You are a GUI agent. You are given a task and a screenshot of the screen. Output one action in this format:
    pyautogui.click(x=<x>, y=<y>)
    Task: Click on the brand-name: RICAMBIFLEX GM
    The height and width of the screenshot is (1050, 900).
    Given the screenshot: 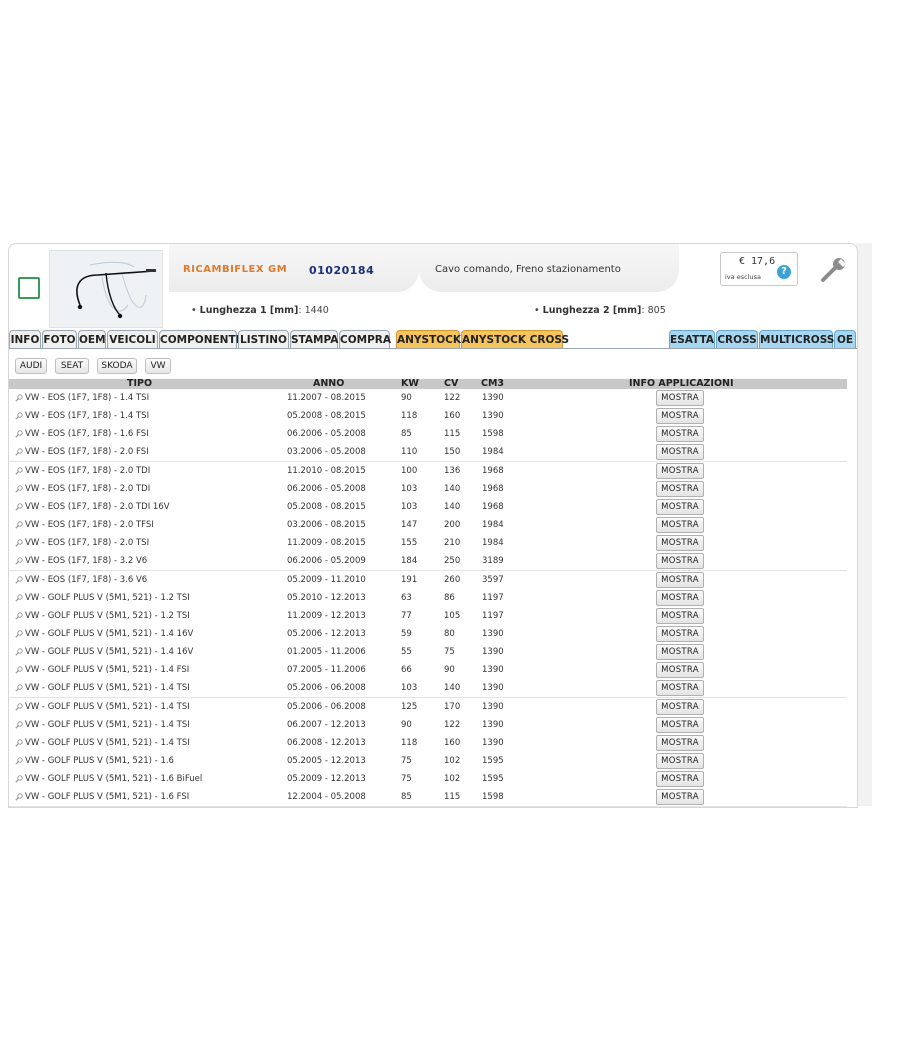 What is the action you would take?
    pyautogui.click(x=235, y=269)
    